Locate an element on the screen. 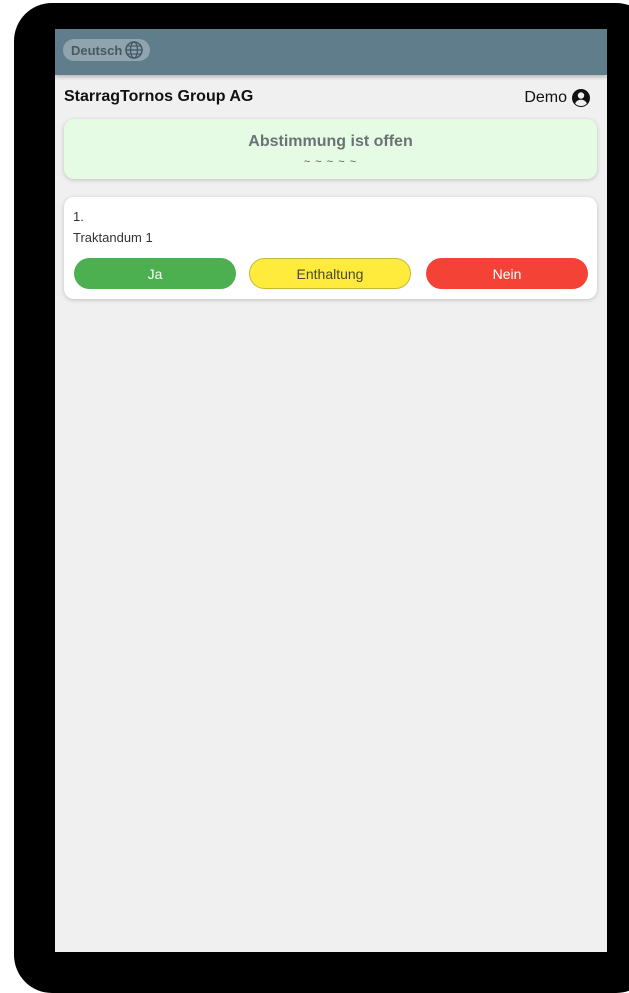 The width and height of the screenshot is (629, 993). vote-yes-button: Ja is located at coordinates (155, 273).